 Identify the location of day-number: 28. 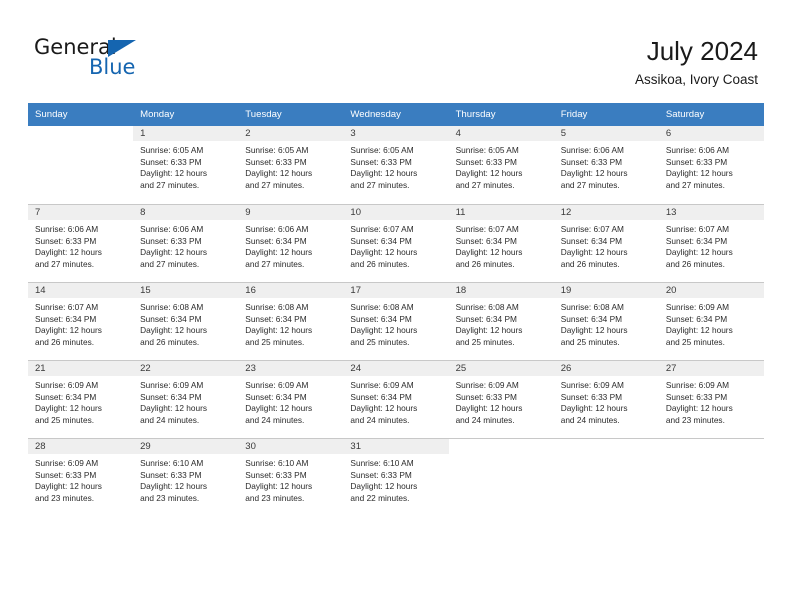
(81, 446).